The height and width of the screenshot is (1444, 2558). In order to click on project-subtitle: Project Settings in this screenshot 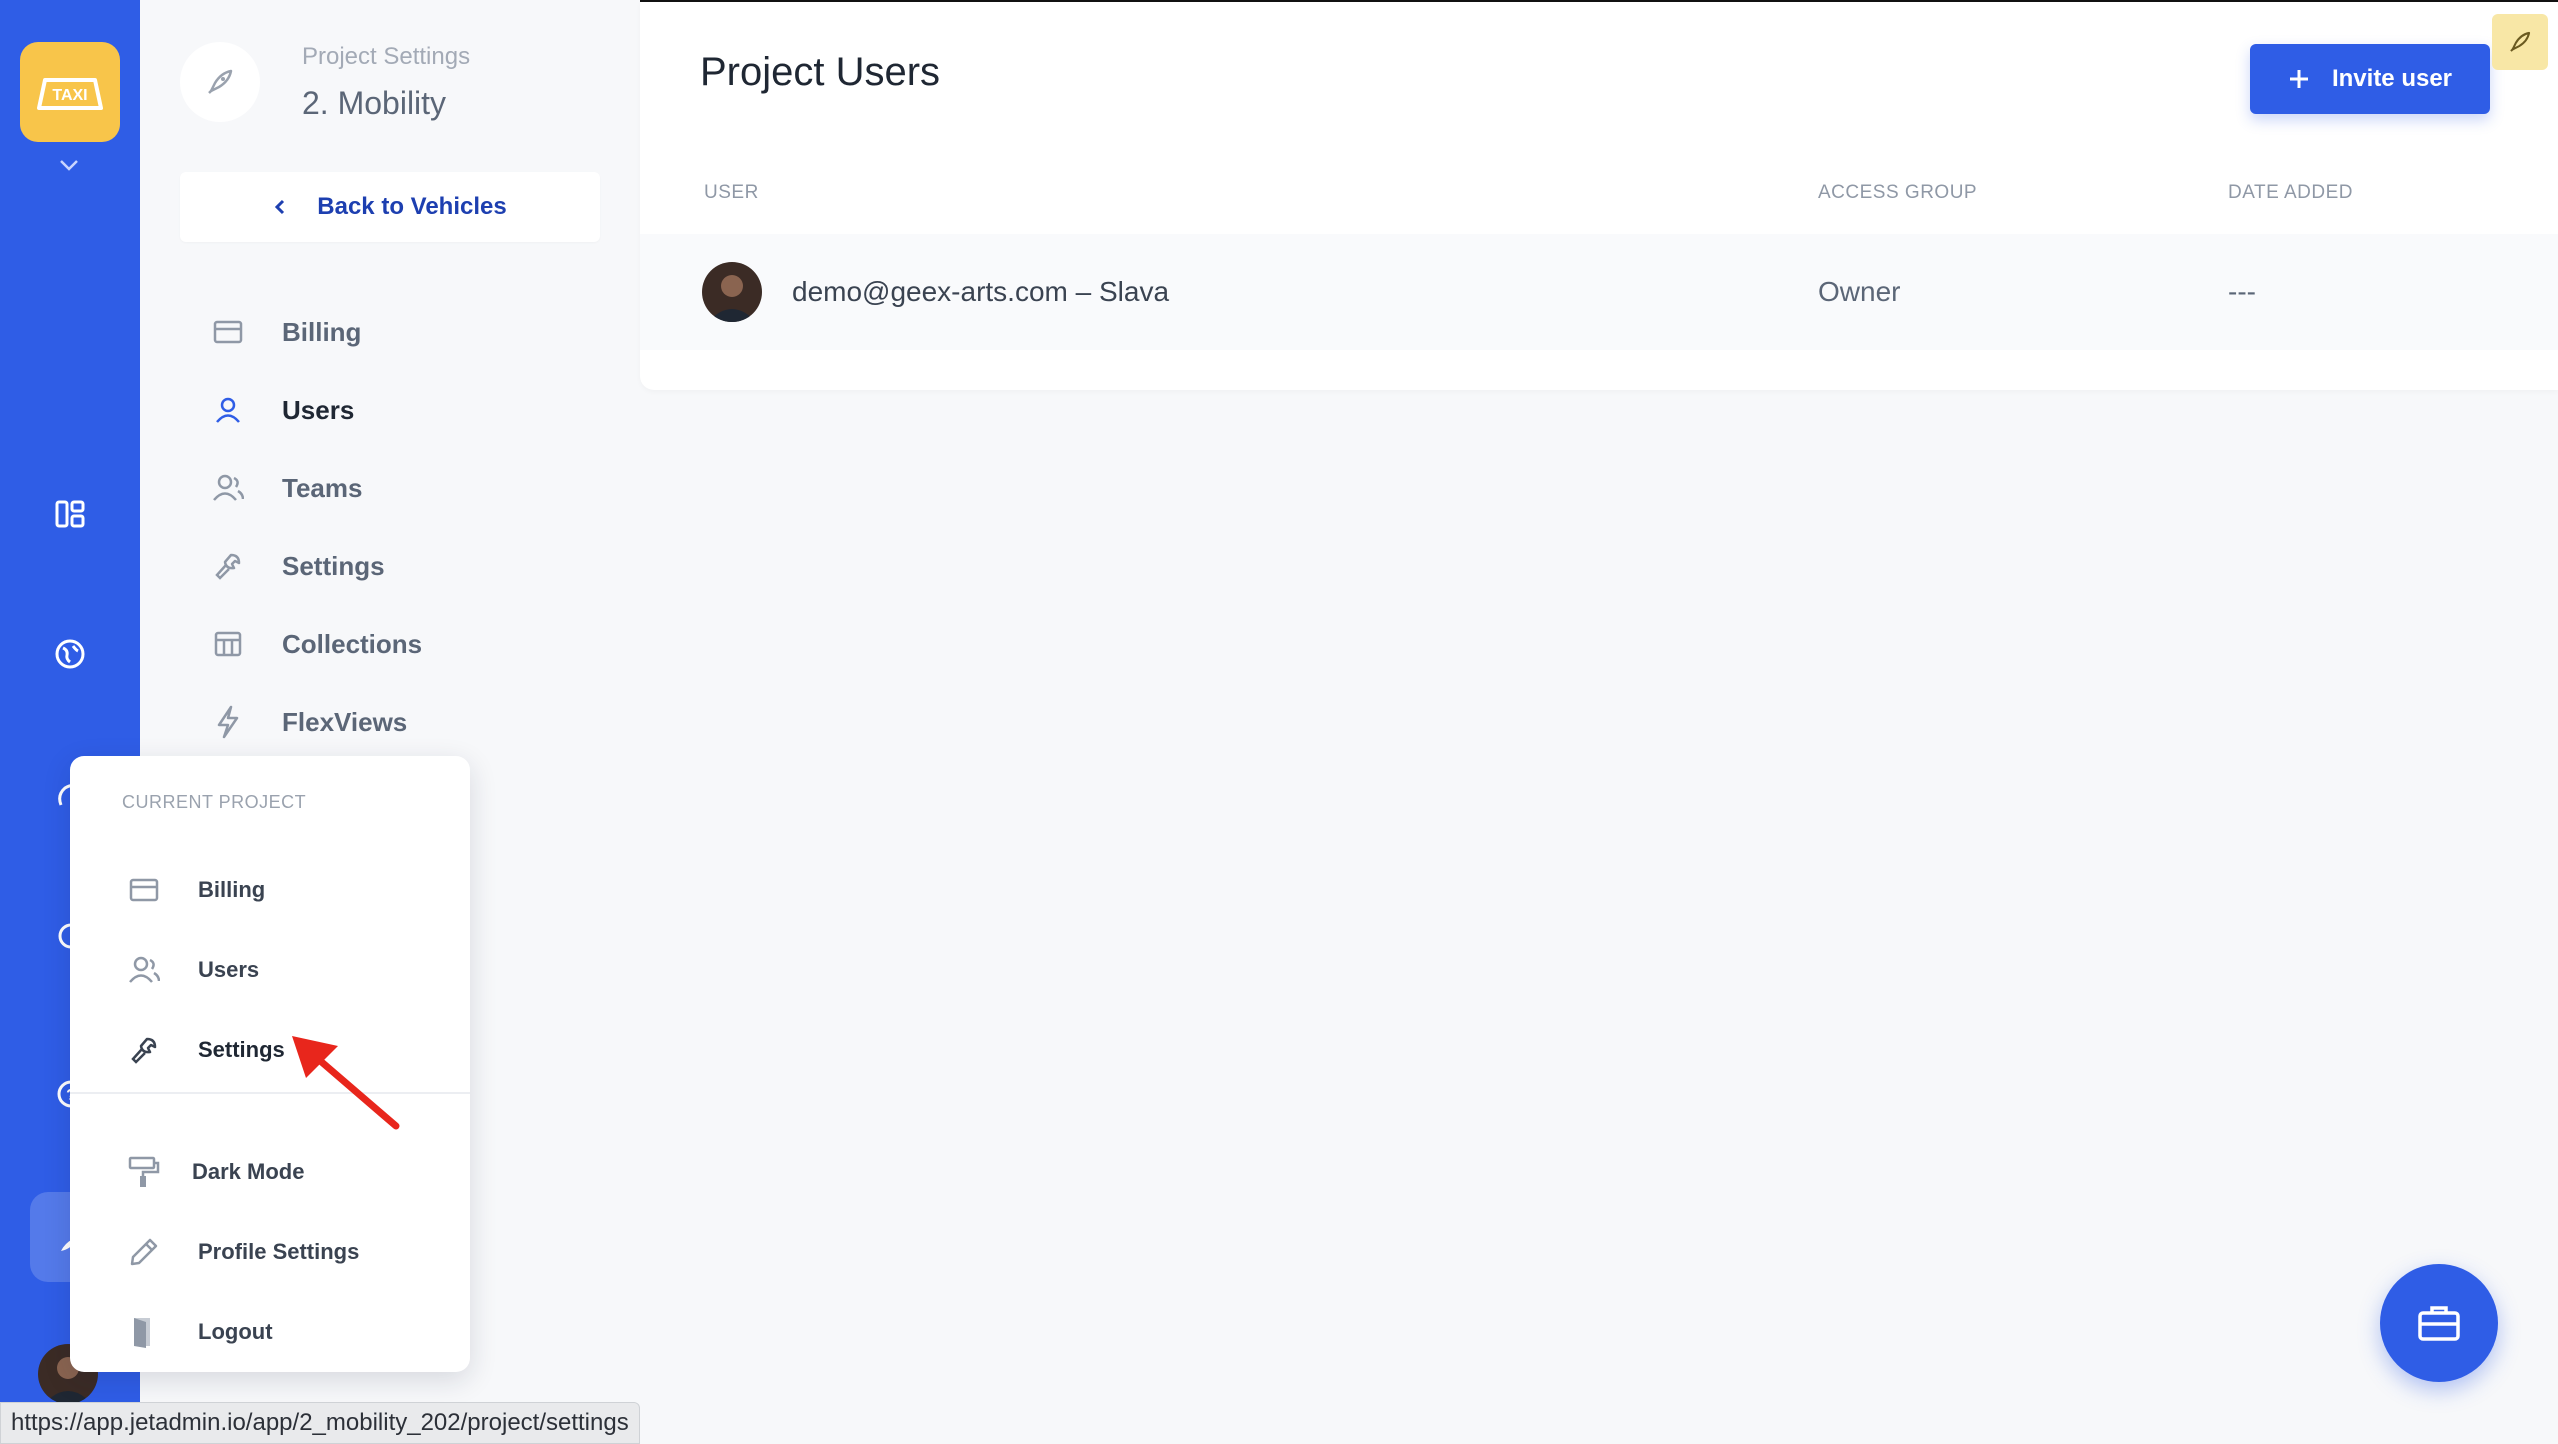, I will do `click(386, 56)`.